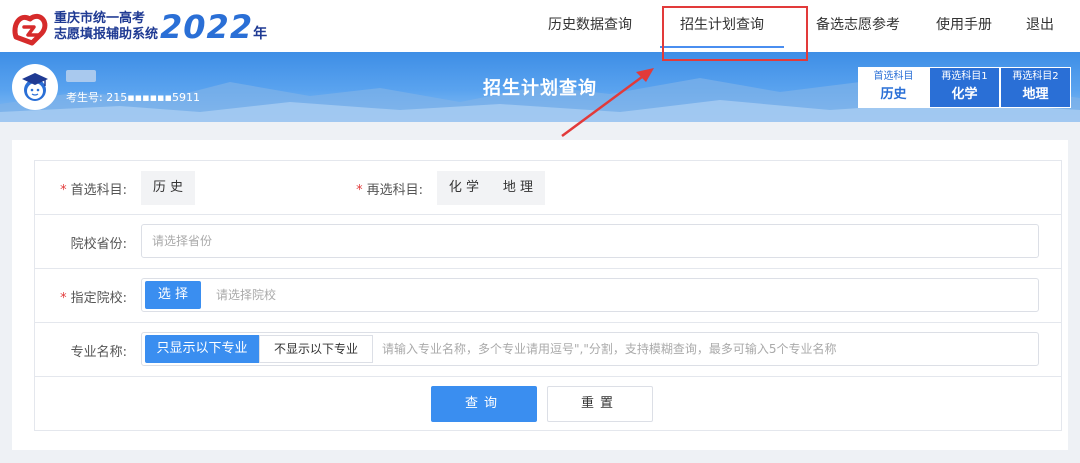 The width and height of the screenshot is (1080, 463). Describe the element at coordinates (202, 349) in the screenshot. I see `major-show-only-toggle: 只显示以下专业` at that location.